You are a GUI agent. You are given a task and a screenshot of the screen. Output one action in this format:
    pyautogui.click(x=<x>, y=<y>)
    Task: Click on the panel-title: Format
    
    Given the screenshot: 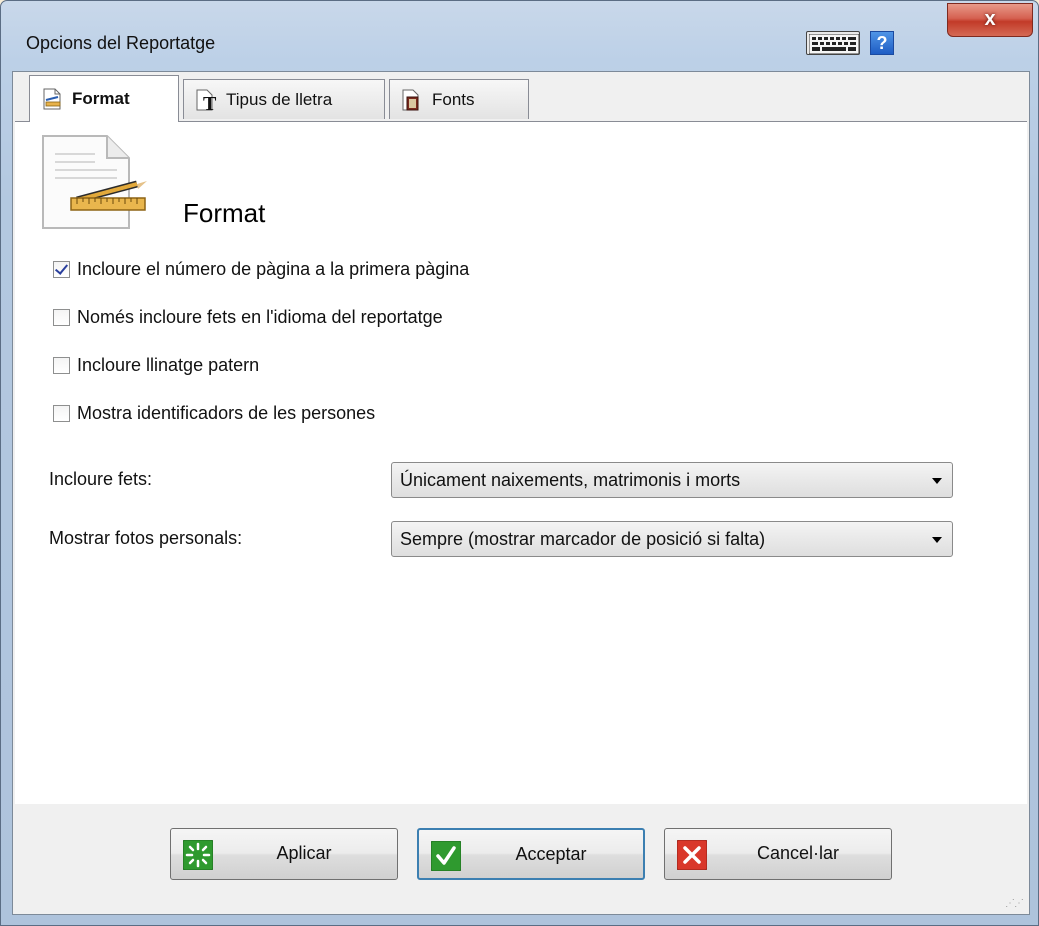 What is the action you would take?
    pyautogui.click(x=224, y=213)
    